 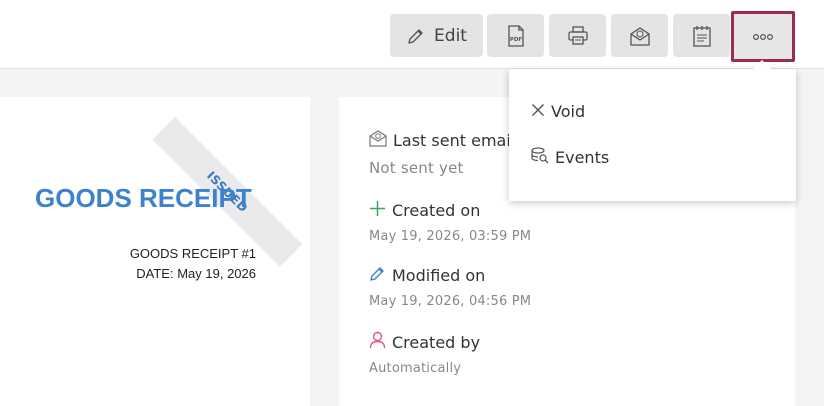 I want to click on events-icon, so click(x=540, y=157).